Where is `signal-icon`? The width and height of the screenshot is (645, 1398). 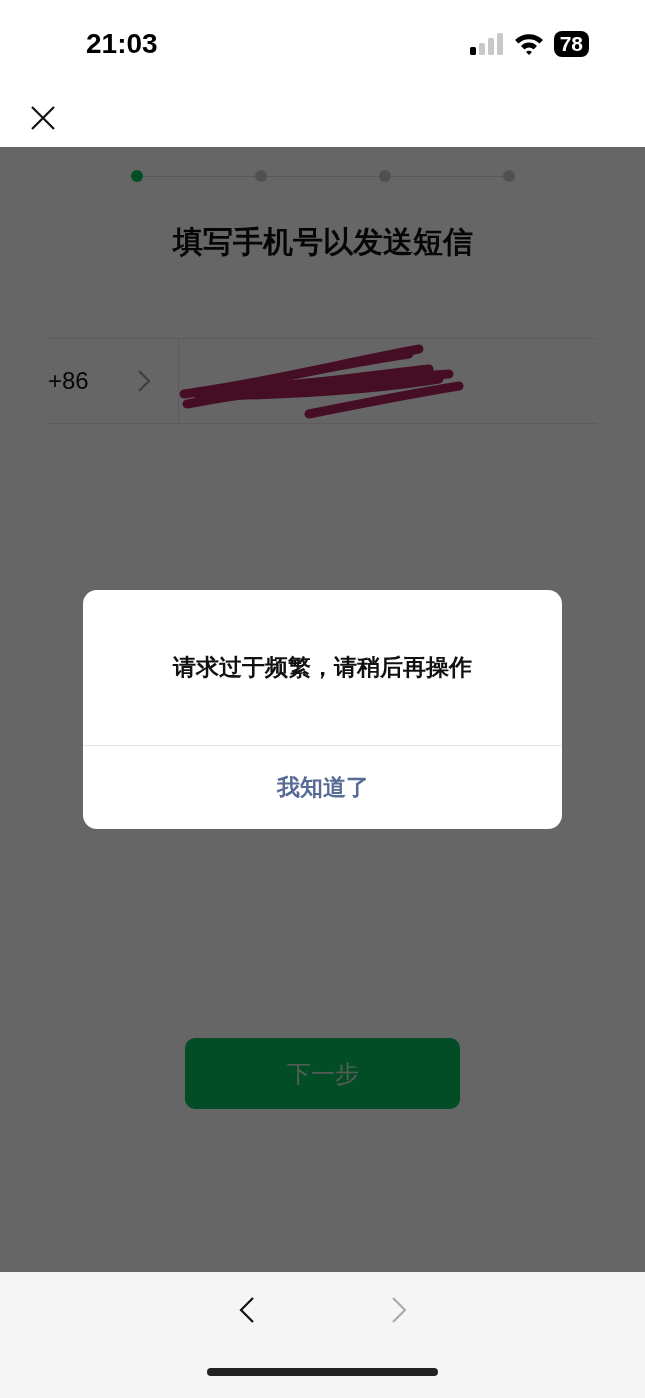 signal-icon is located at coordinates (486, 44).